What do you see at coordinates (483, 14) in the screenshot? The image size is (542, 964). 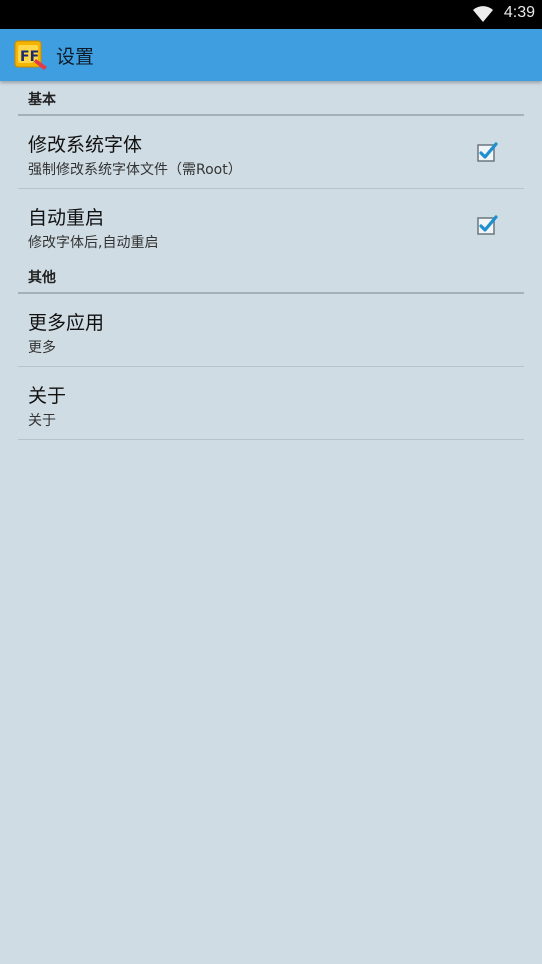 I see `wifi-icon` at bounding box center [483, 14].